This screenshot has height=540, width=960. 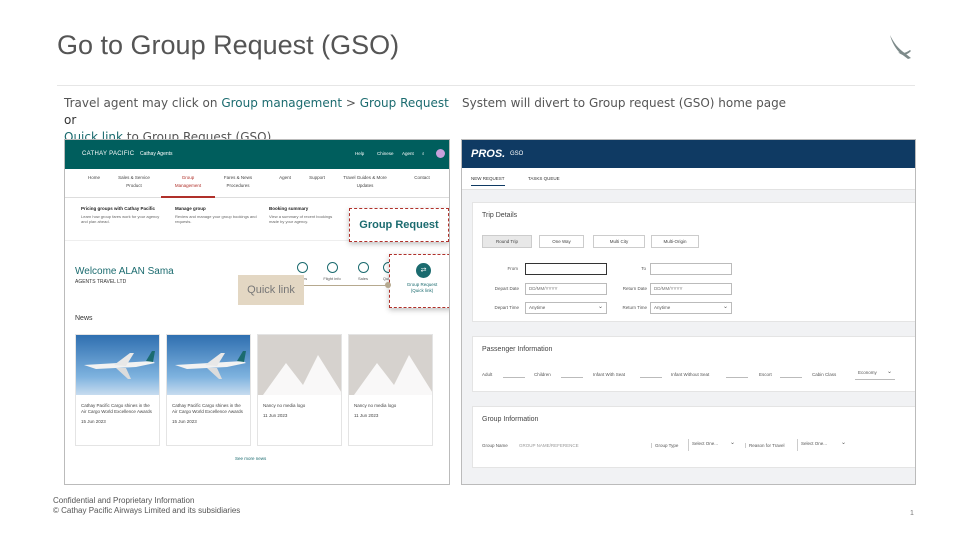 I want to click on title-divider, so click(x=486, y=85).